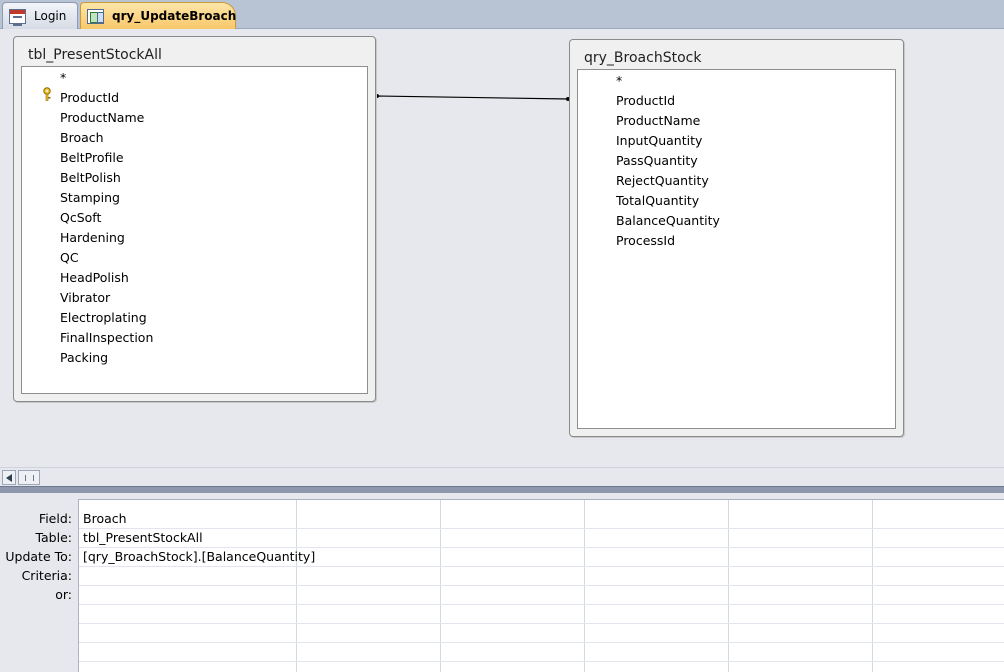 This screenshot has width=1004, height=672. Describe the element at coordinates (53, 537) in the screenshot. I see `grid-label-table: Table:` at that location.